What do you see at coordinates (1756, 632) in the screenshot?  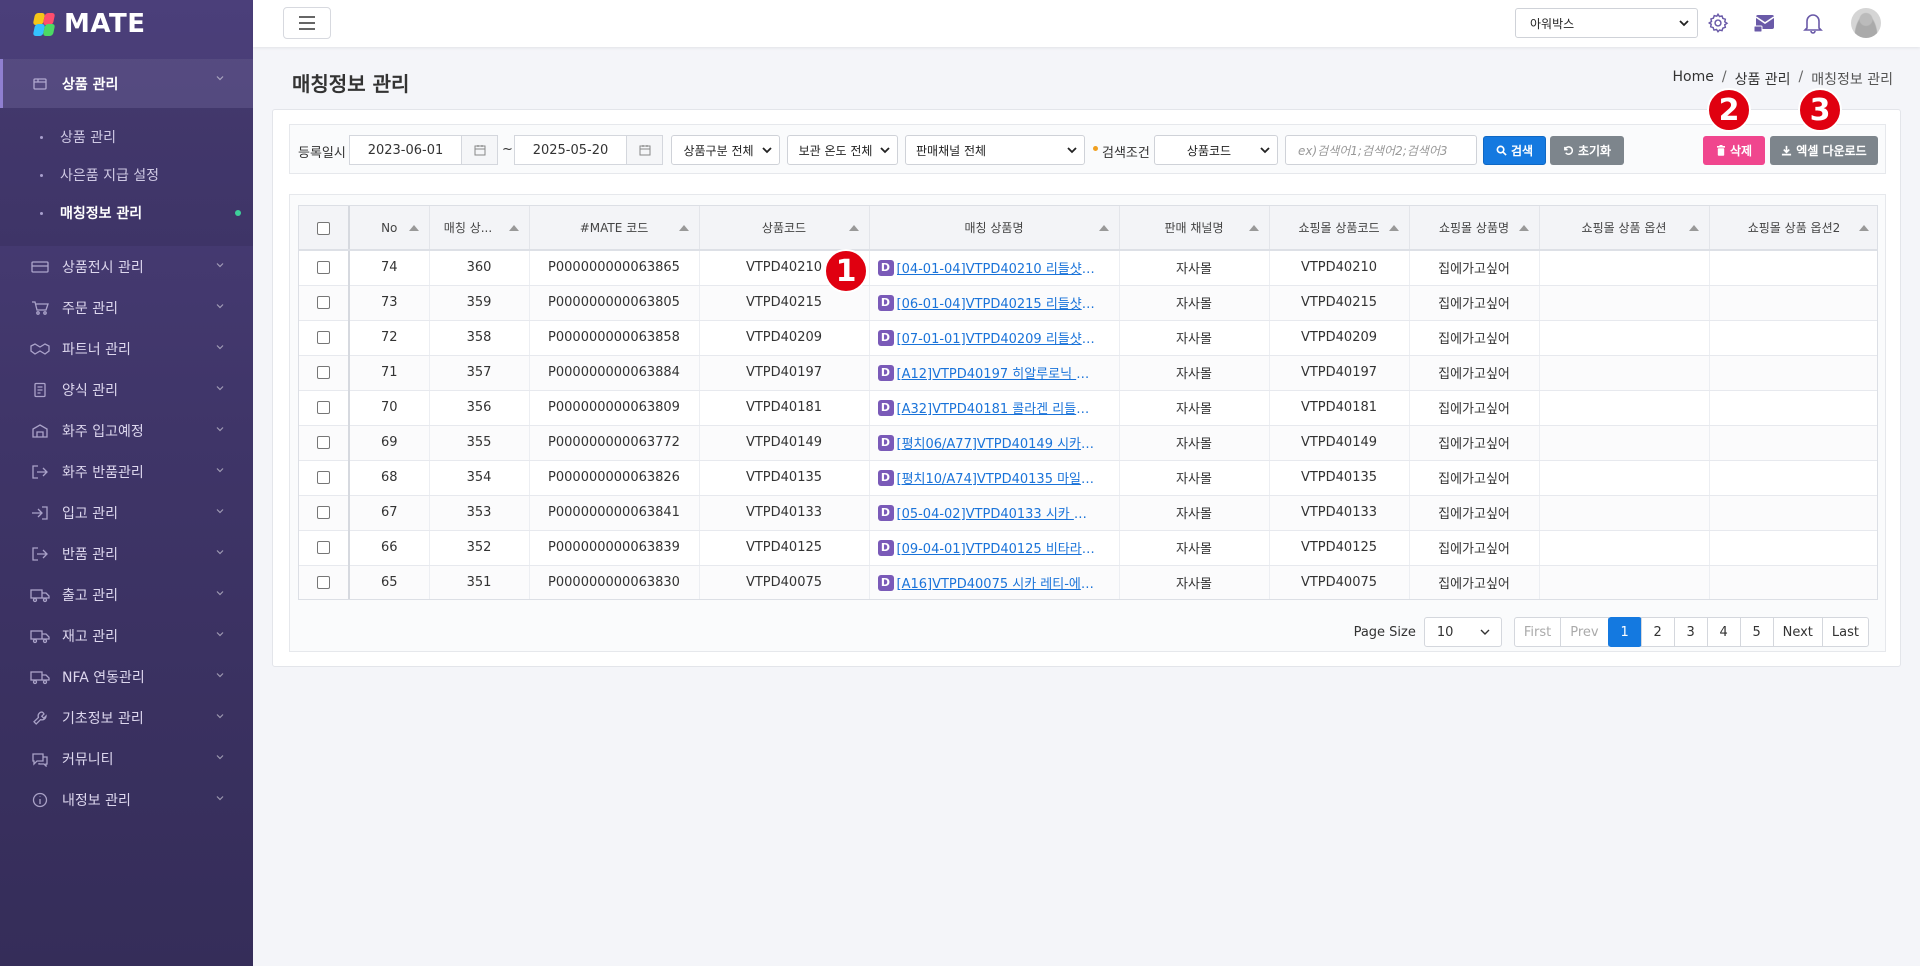 I see `page-5-button: 5` at bounding box center [1756, 632].